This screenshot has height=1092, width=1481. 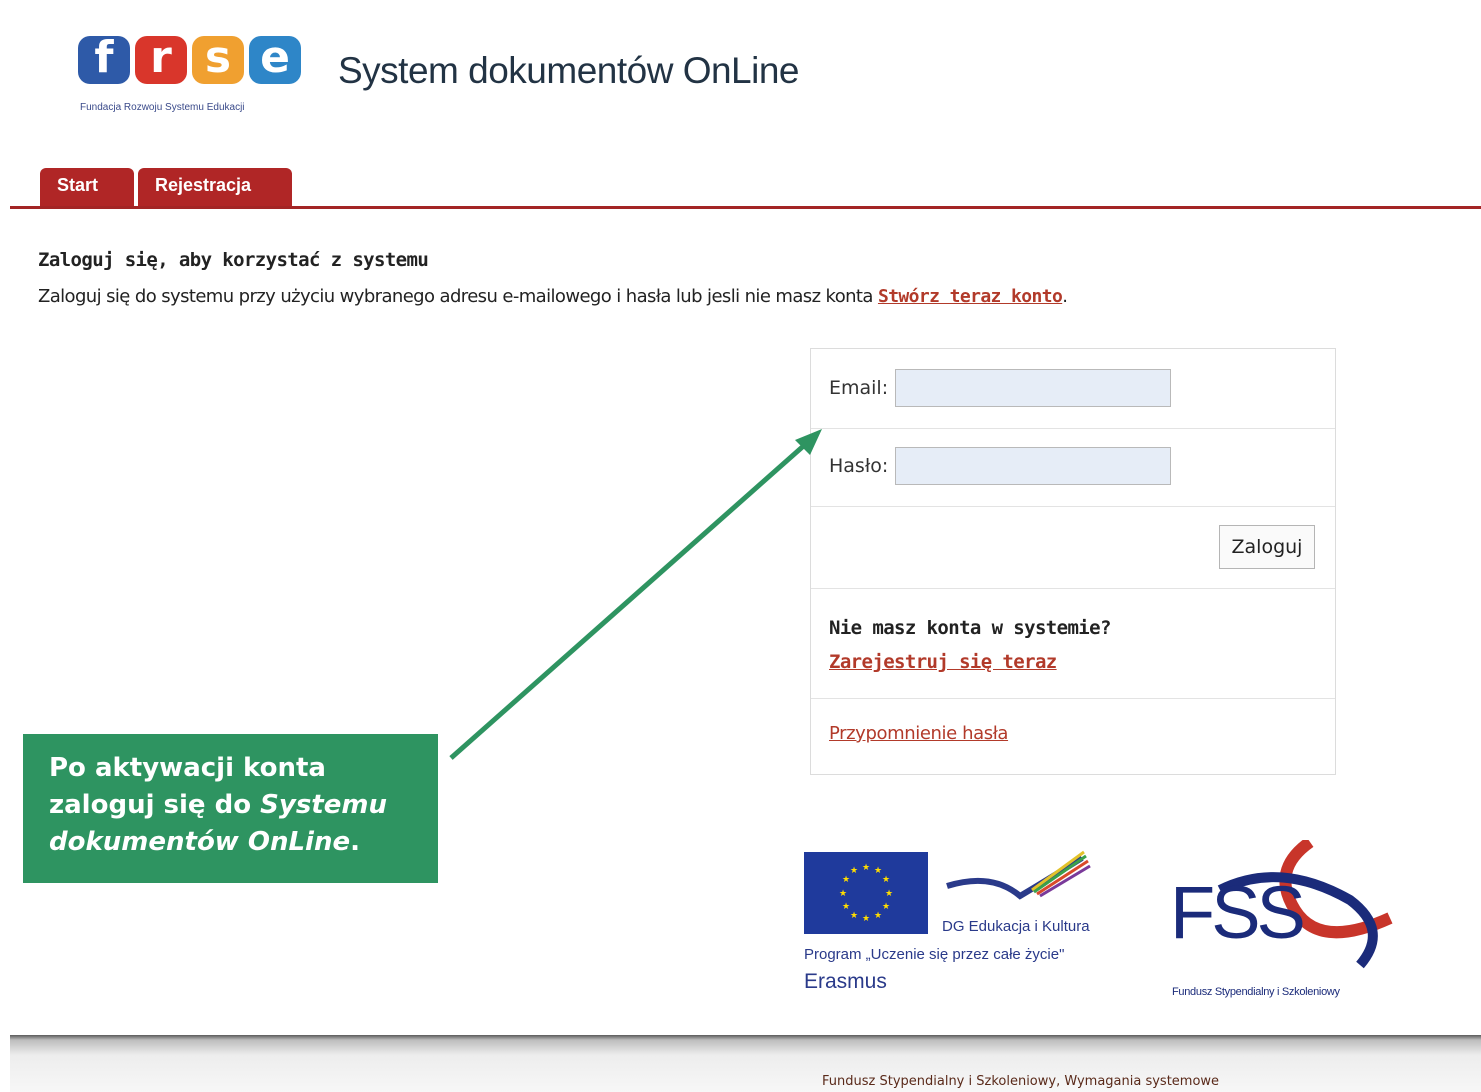 I want to click on intro-end: ., so click(x=1065, y=296).